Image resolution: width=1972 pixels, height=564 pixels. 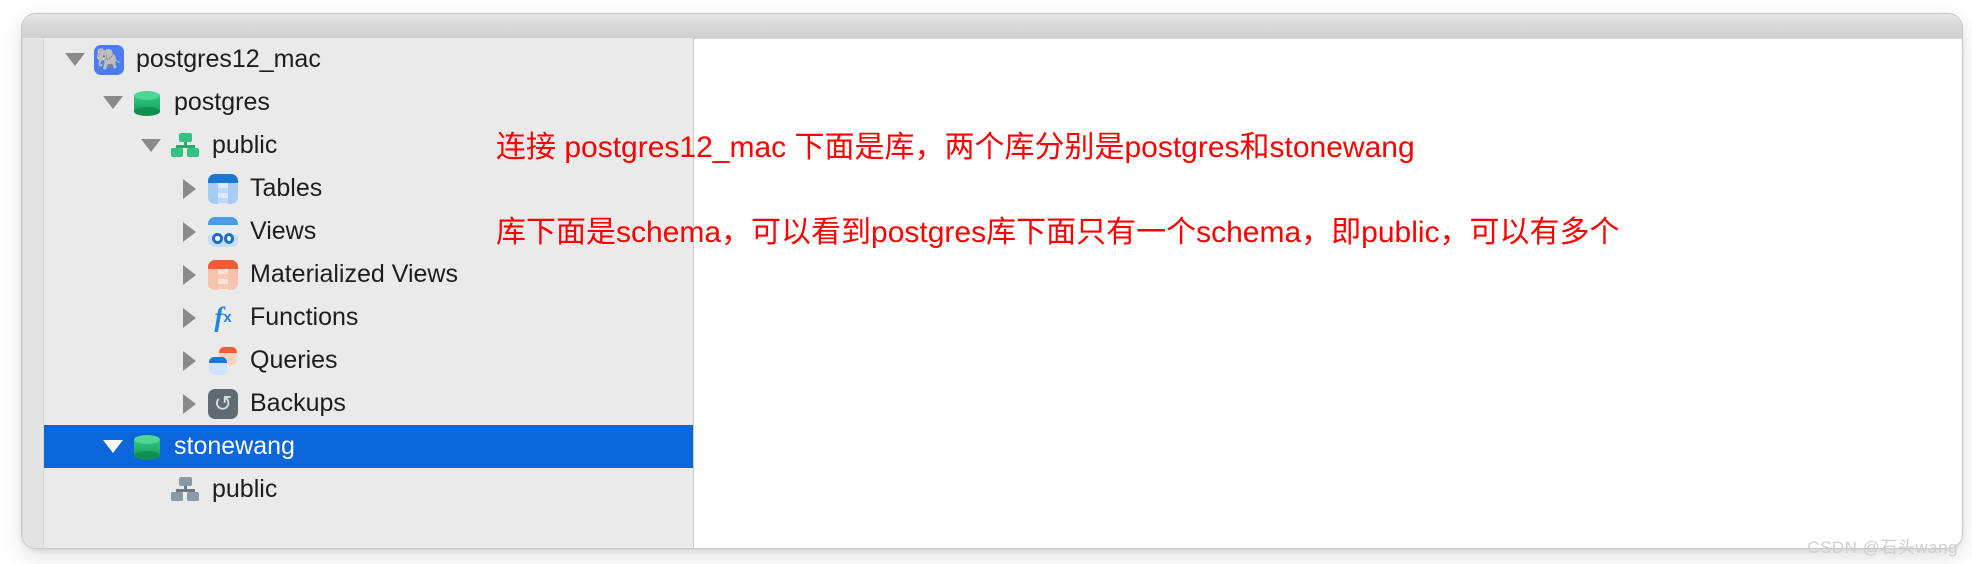 What do you see at coordinates (304, 317) in the screenshot?
I see `tree-item-label: Functions` at bounding box center [304, 317].